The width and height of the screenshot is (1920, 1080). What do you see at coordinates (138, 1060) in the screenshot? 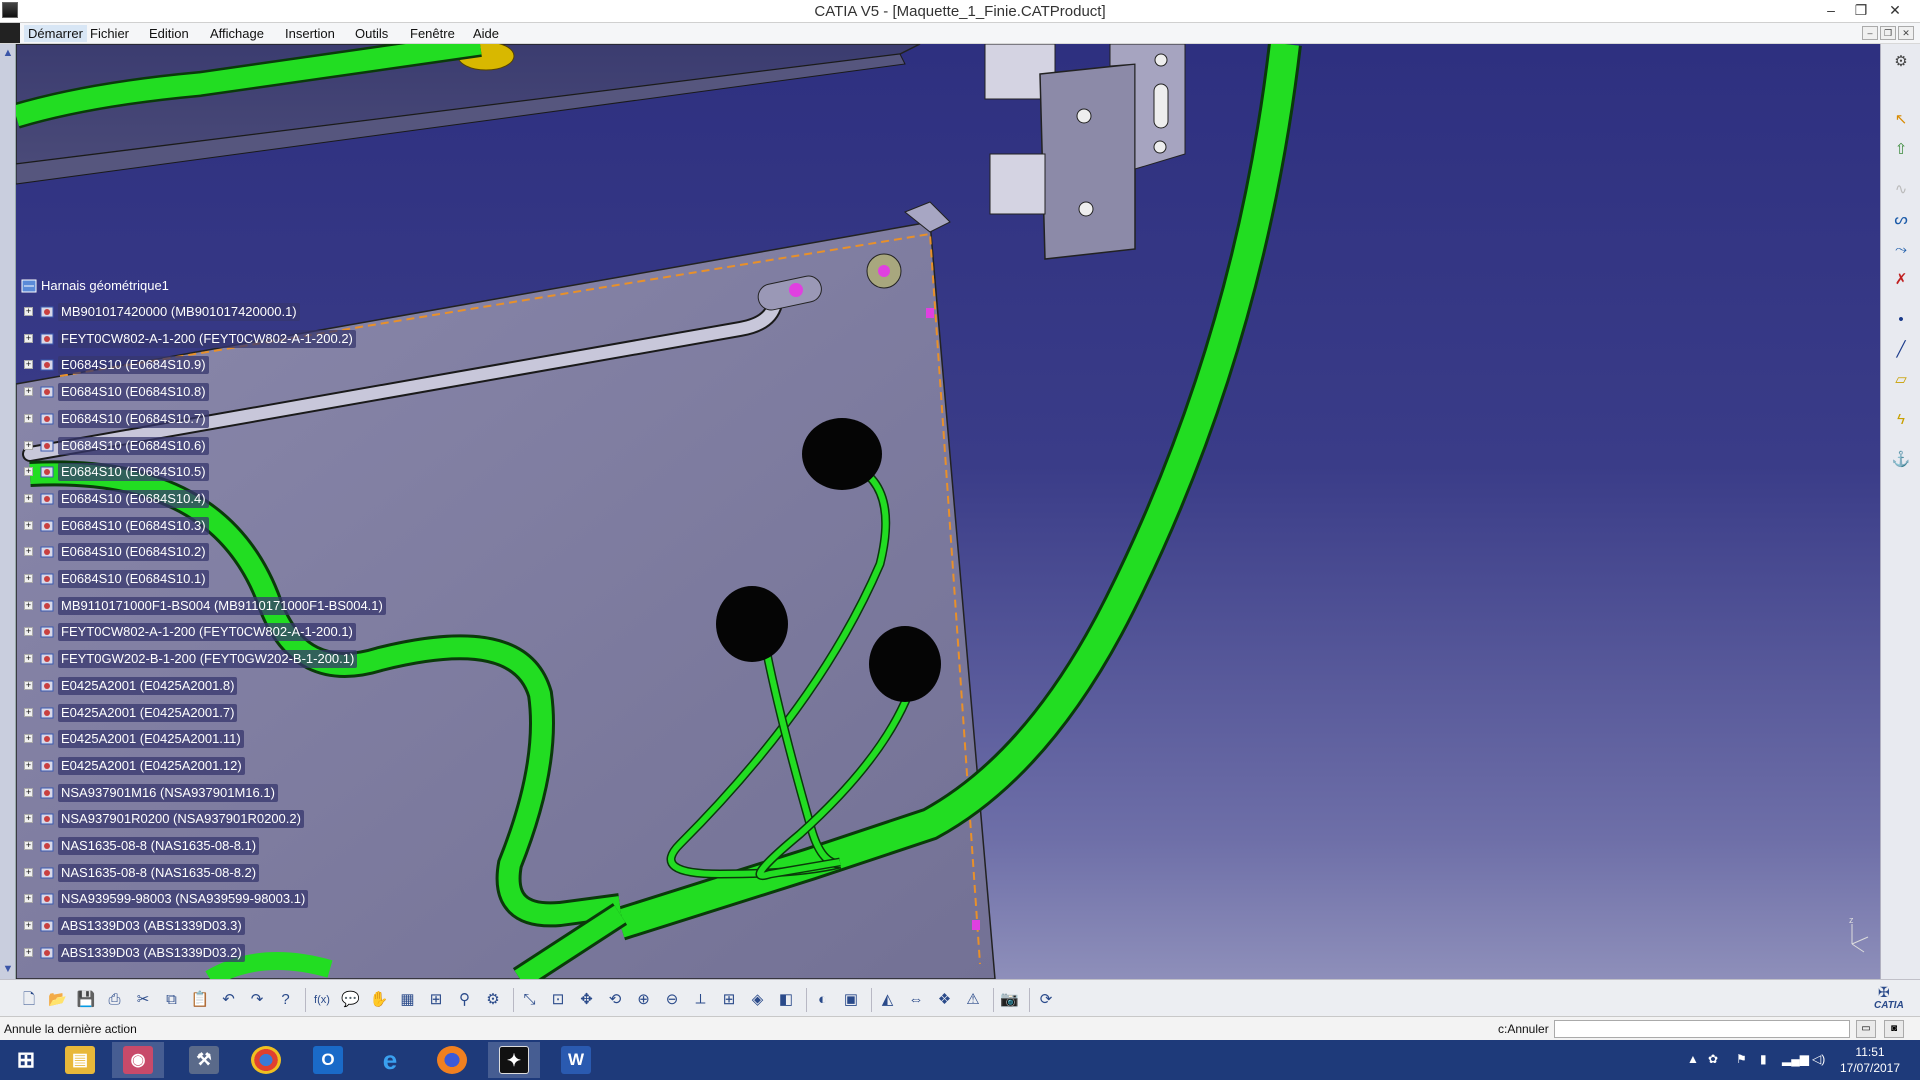
I see `taskbar-catia-launcher: ◉` at bounding box center [138, 1060].